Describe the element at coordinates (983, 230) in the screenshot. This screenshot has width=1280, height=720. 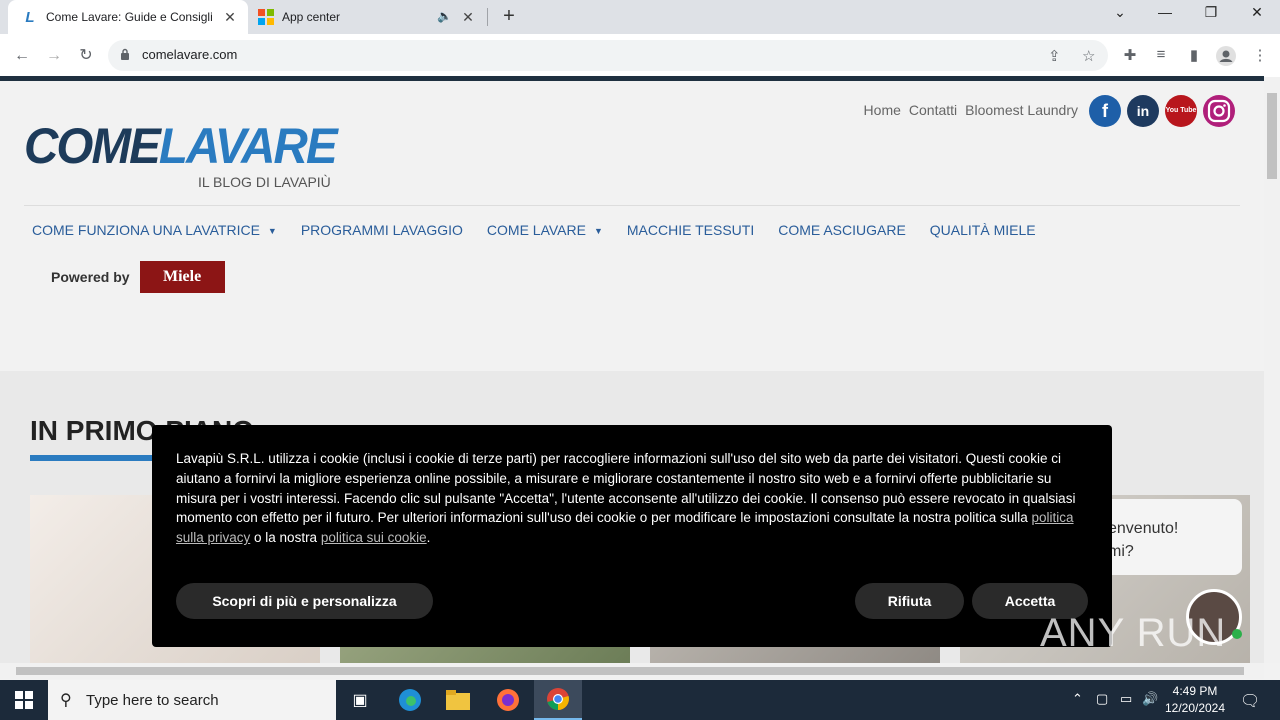
I see `menu-qualita-miele: QUALITÀ MIELE` at that location.